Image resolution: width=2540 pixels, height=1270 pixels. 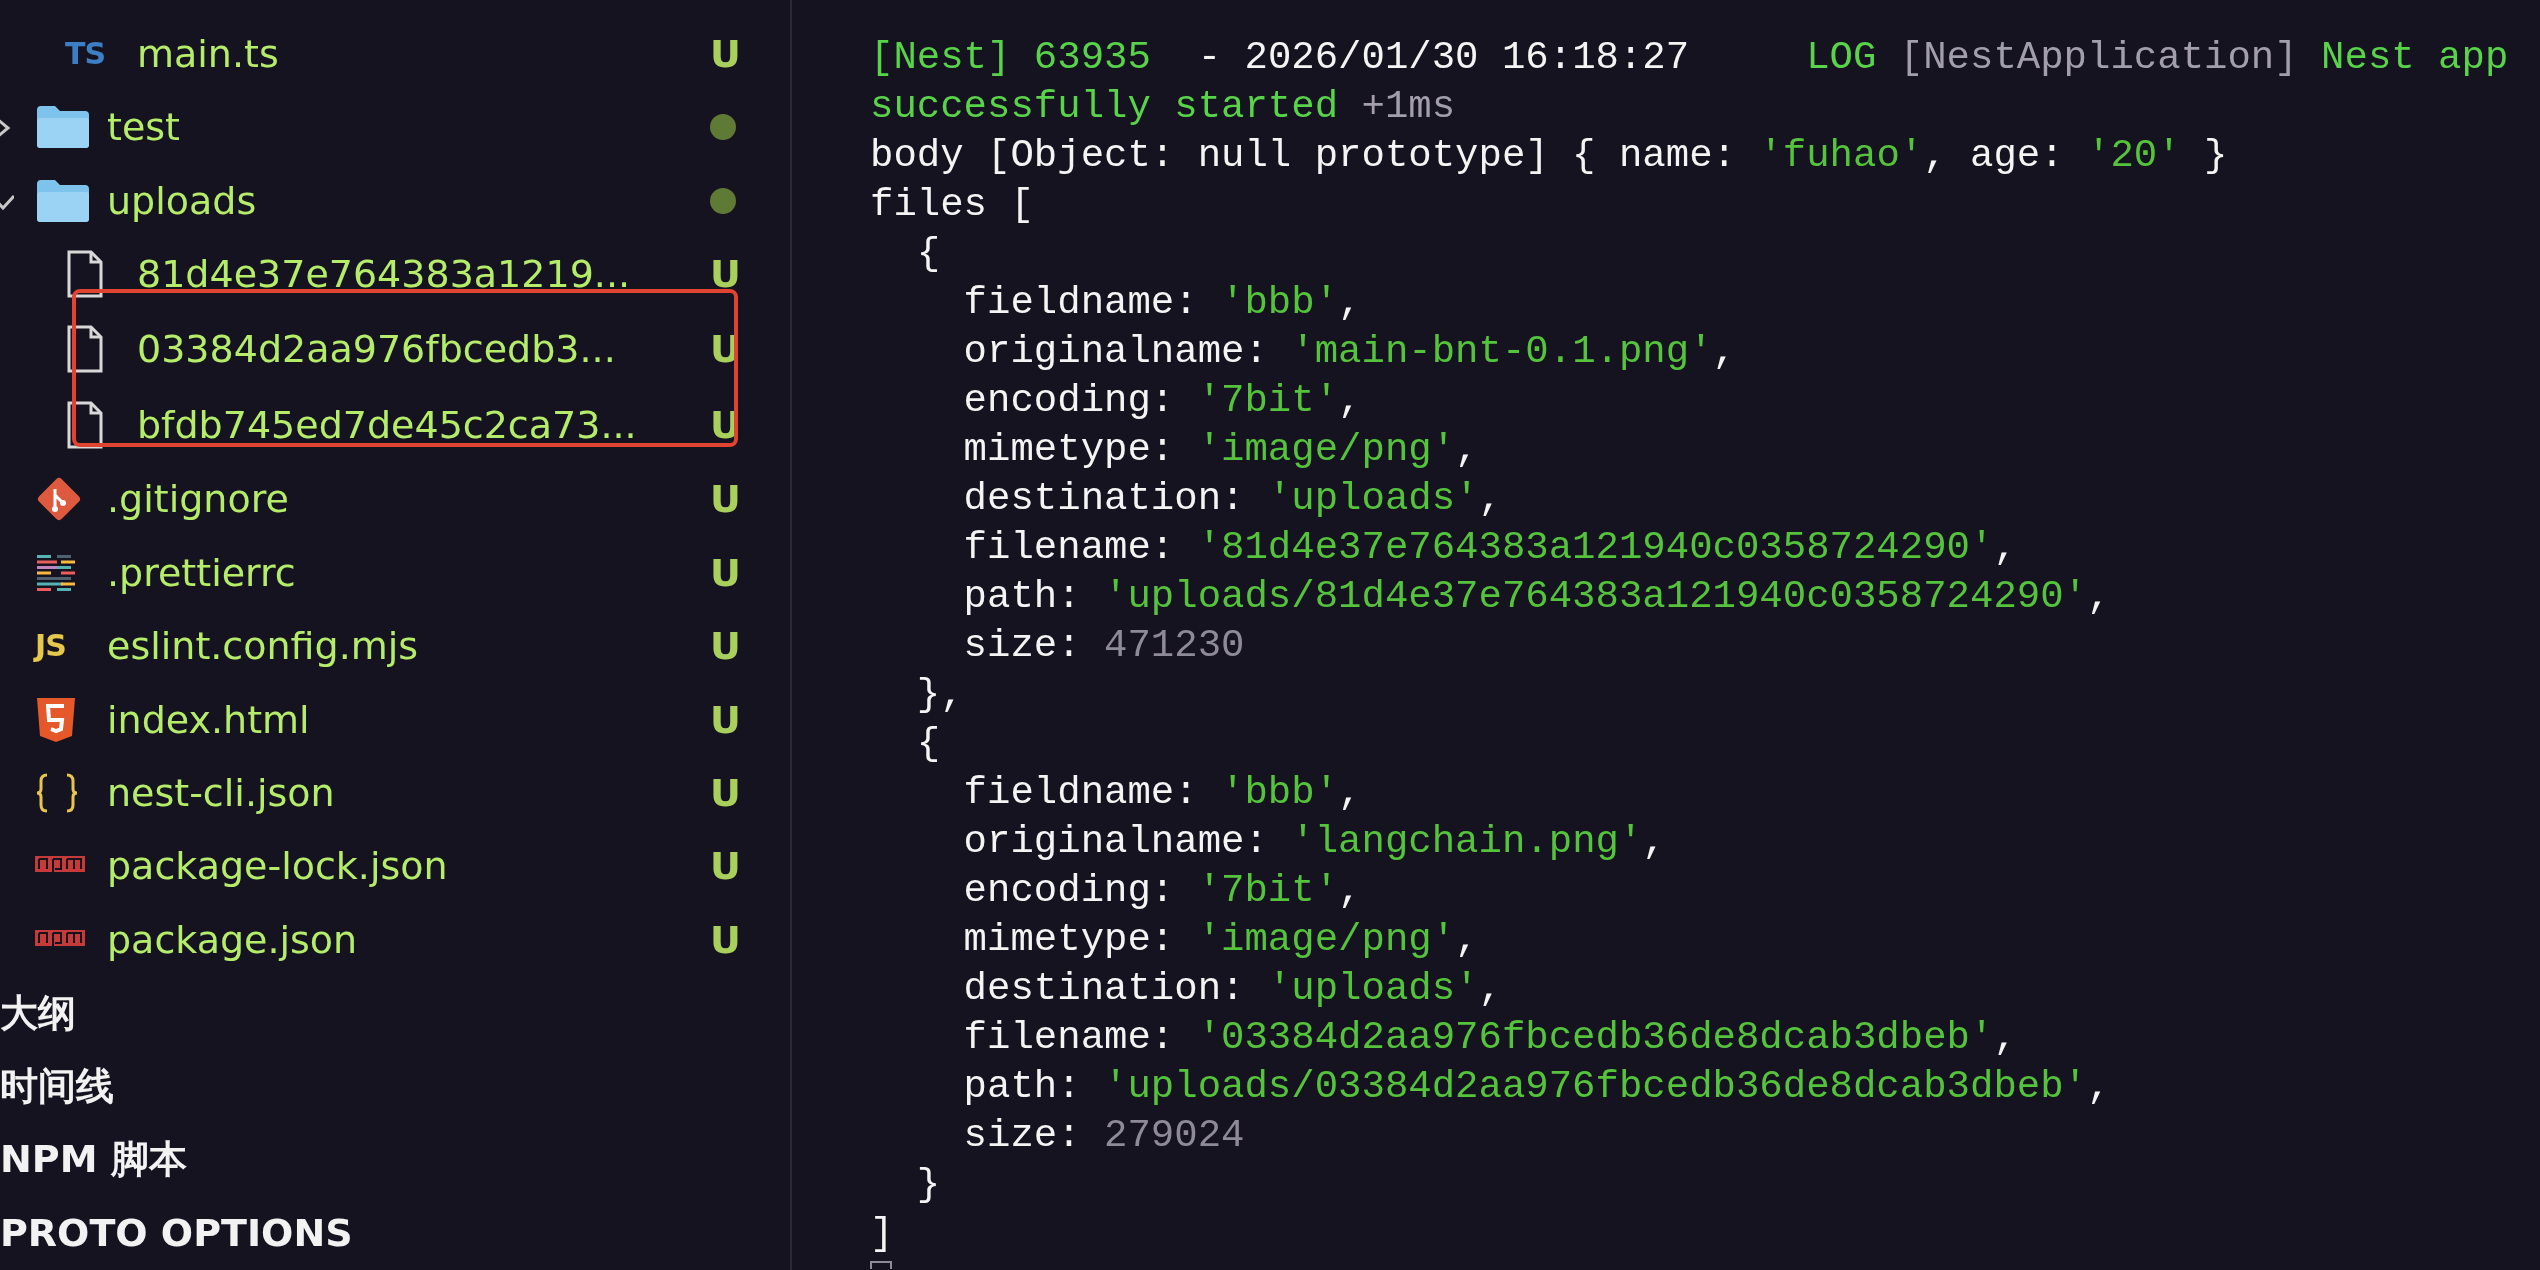 What do you see at coordinates (408, 127) in the screenshot?
I see `folder-name: test` at bounding box center [408, 127].